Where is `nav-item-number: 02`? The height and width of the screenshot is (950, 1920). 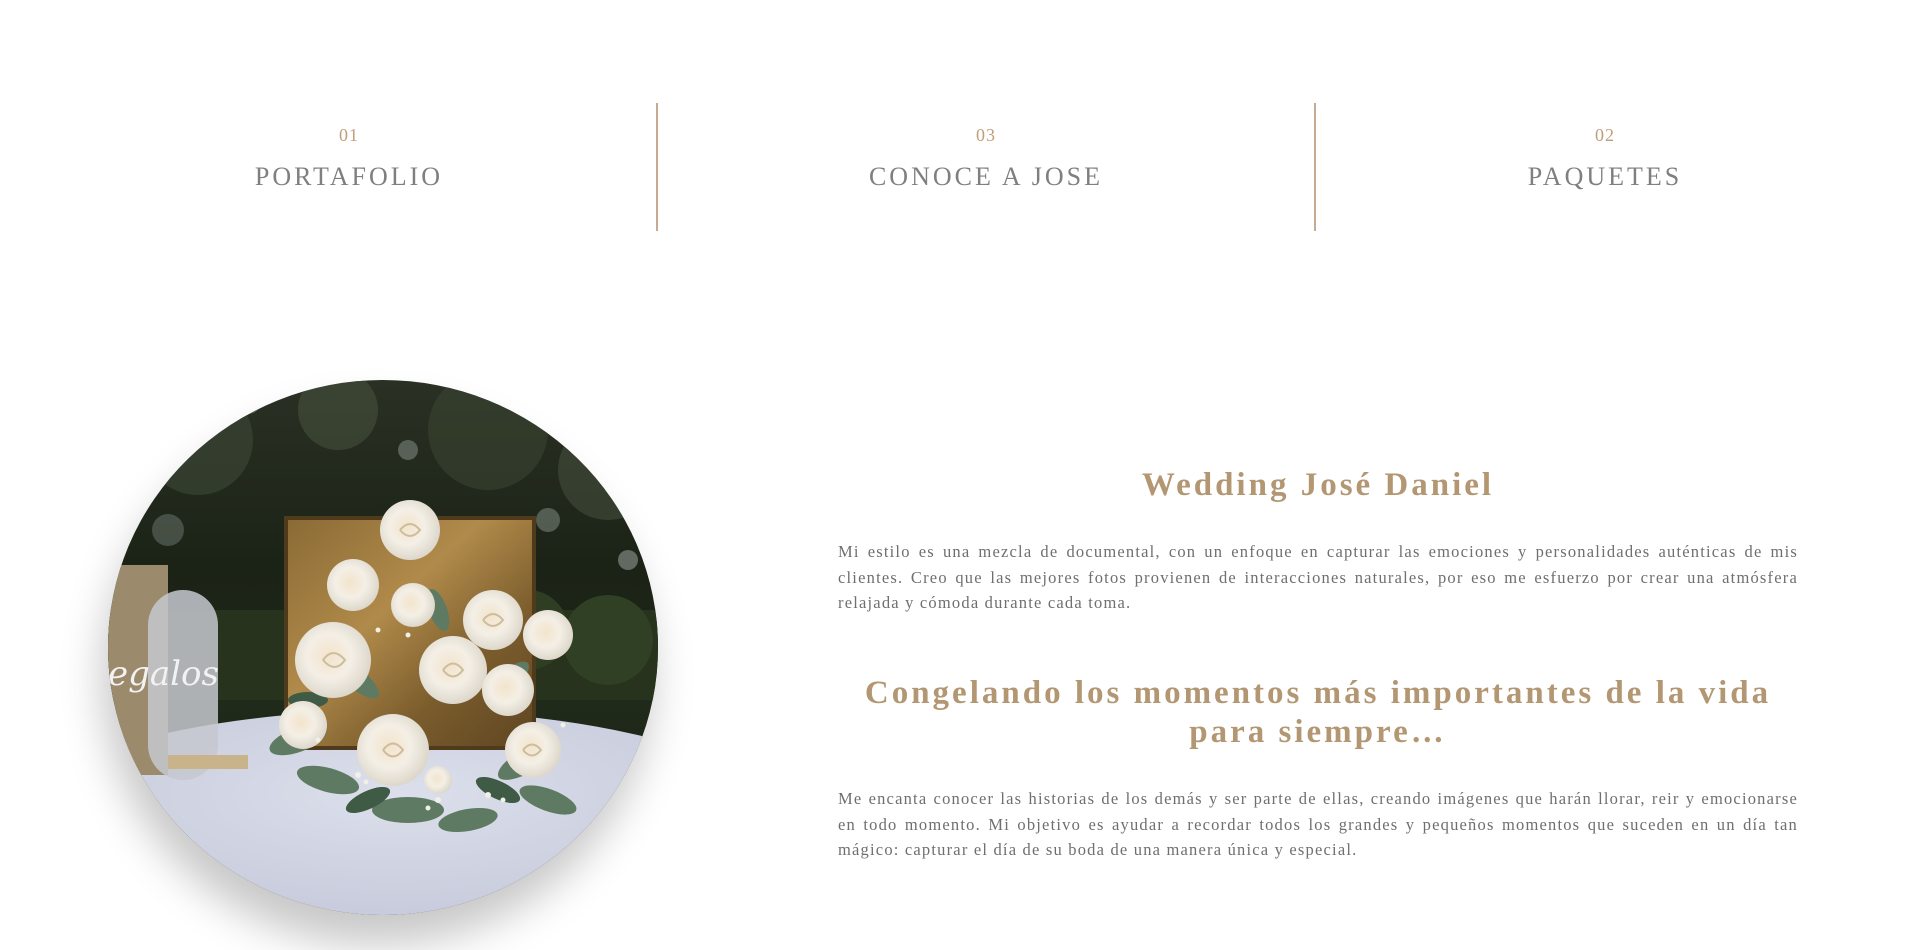 nav-item-number: 02 is located at coordinates (1605, 135).